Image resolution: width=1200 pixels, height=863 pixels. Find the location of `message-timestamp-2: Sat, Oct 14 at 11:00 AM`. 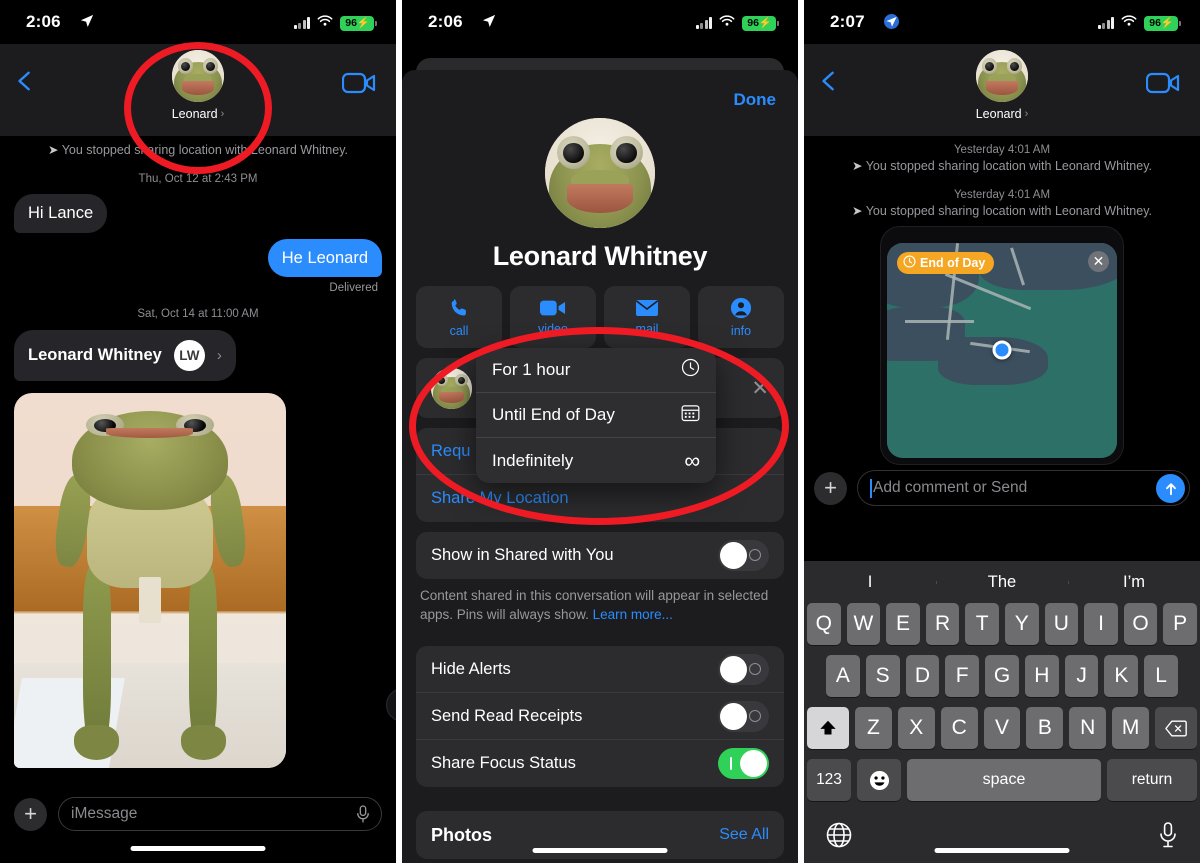

message-timestamp-2: Sat, Oct 14 at 11:00 AM is located at coordinates (198, 314).